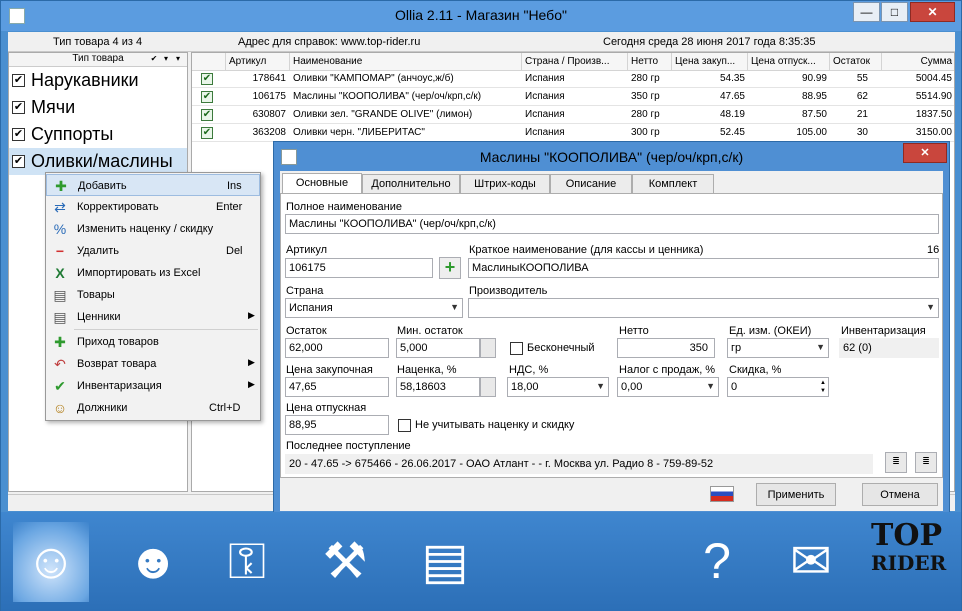 Image resolution: width=962 pixels, height=611 pixels. What do you see at coordinates (673, 183) in the screenshot?
I see `tab-kit: Комплект` at bounding box center [673, 183].